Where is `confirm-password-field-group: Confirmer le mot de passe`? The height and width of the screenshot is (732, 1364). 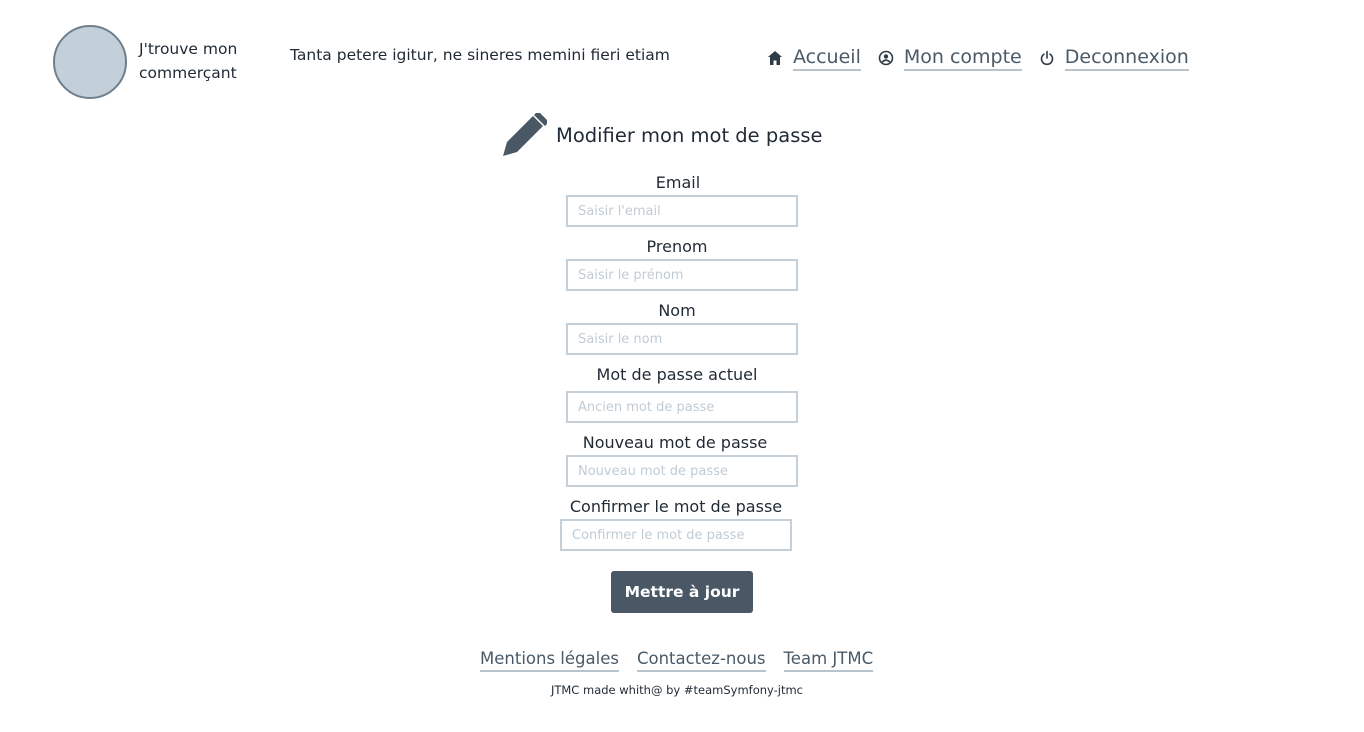
confirm-password-field-group: Confirmer le mot de passe is located at coordinates (676, 523).